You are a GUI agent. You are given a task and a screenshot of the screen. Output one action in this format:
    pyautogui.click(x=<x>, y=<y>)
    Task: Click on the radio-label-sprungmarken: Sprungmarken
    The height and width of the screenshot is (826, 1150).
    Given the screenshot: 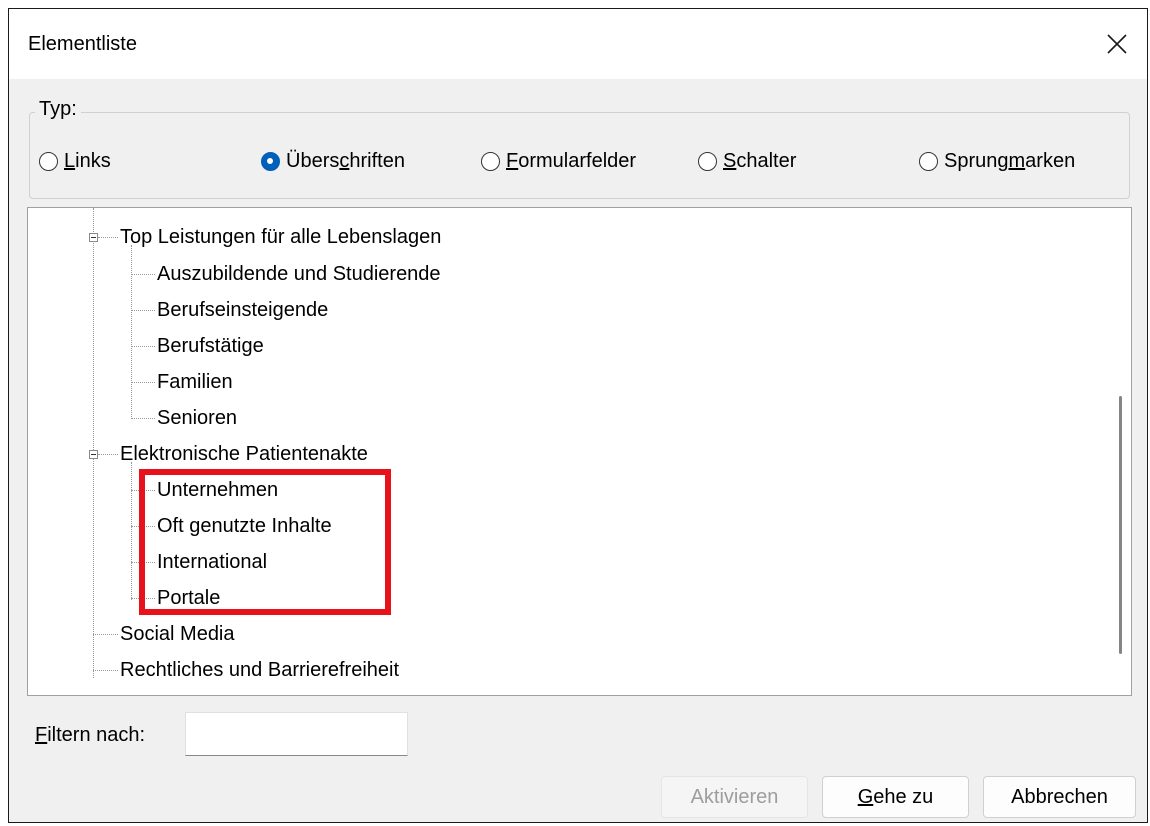 What is the action you would take?
    pyautogui.click(x=1010, y=161)
    